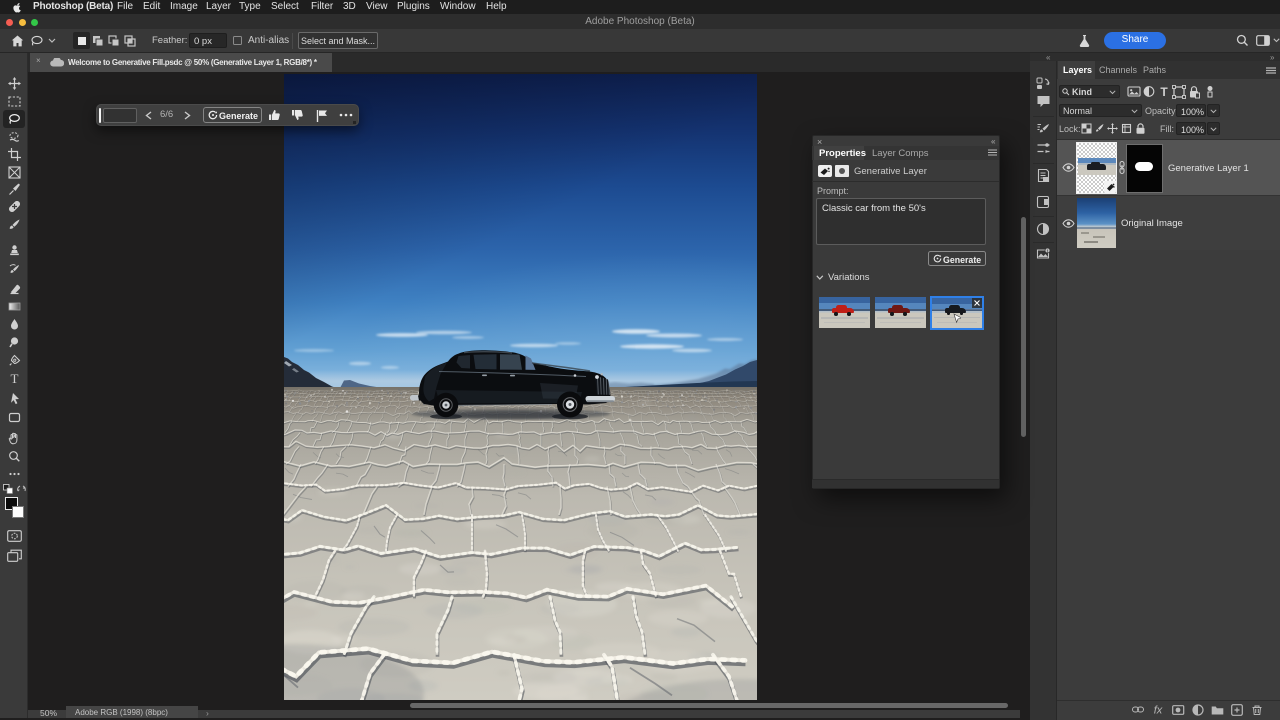  Describe the element at coordinates (1158, 711) in the screenshot. I see `svg-text: fx` at that location.